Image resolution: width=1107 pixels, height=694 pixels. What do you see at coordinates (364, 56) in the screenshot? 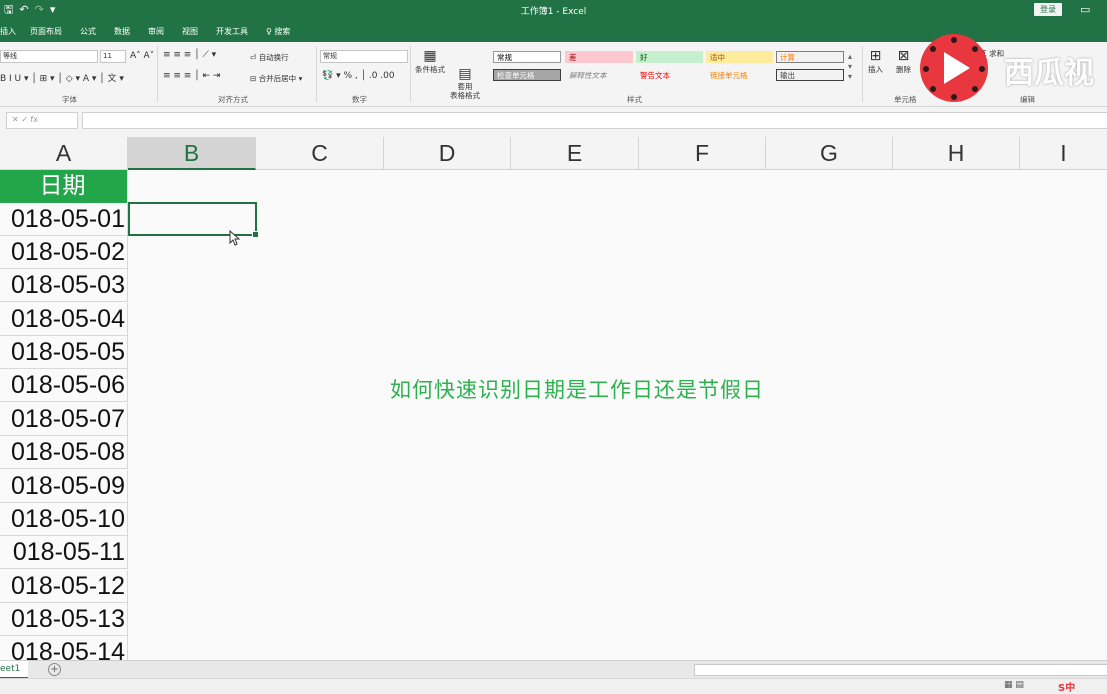
I see `number-format-select: 常规` at bounding box center [364, 56].